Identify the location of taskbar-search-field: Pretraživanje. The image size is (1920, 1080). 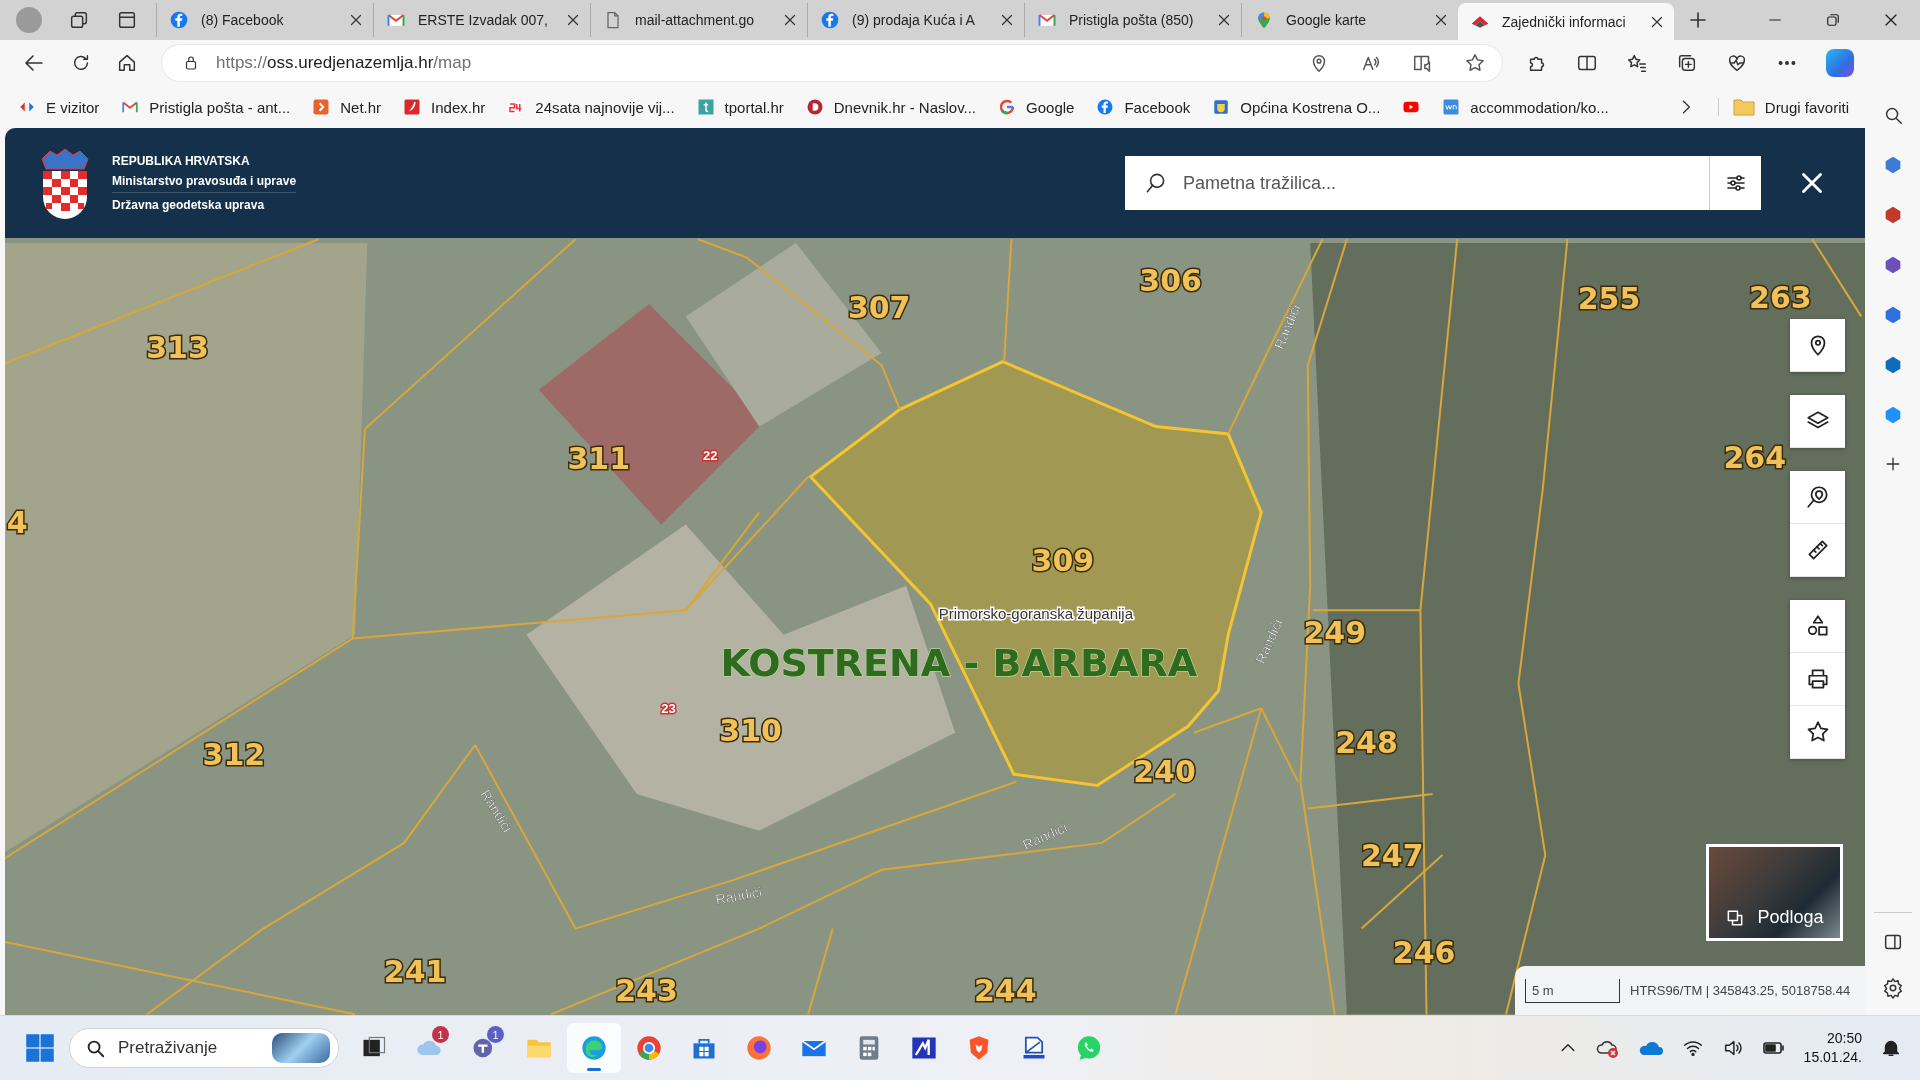
(204, 1048).